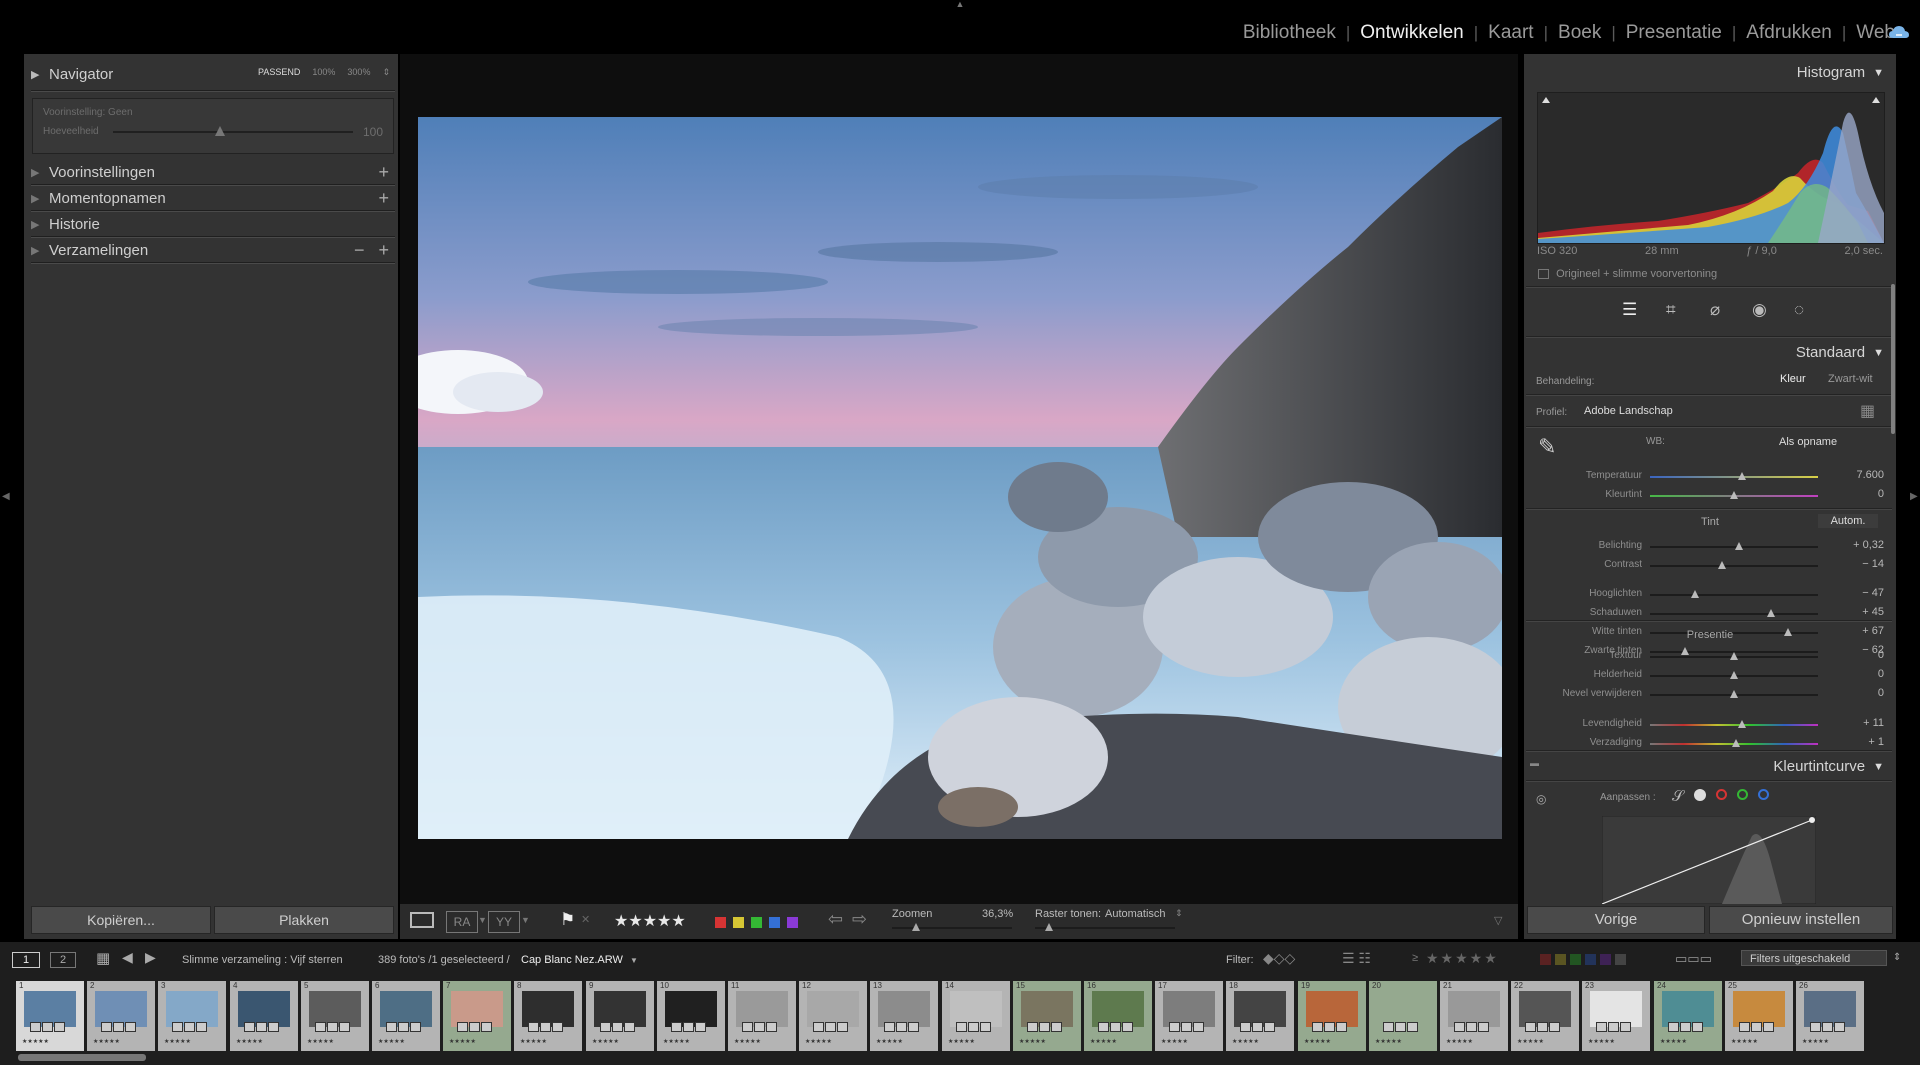 This screenshot has width=1920, height=1065. I want to click on slider-value: − 47, so click(1873, 593).